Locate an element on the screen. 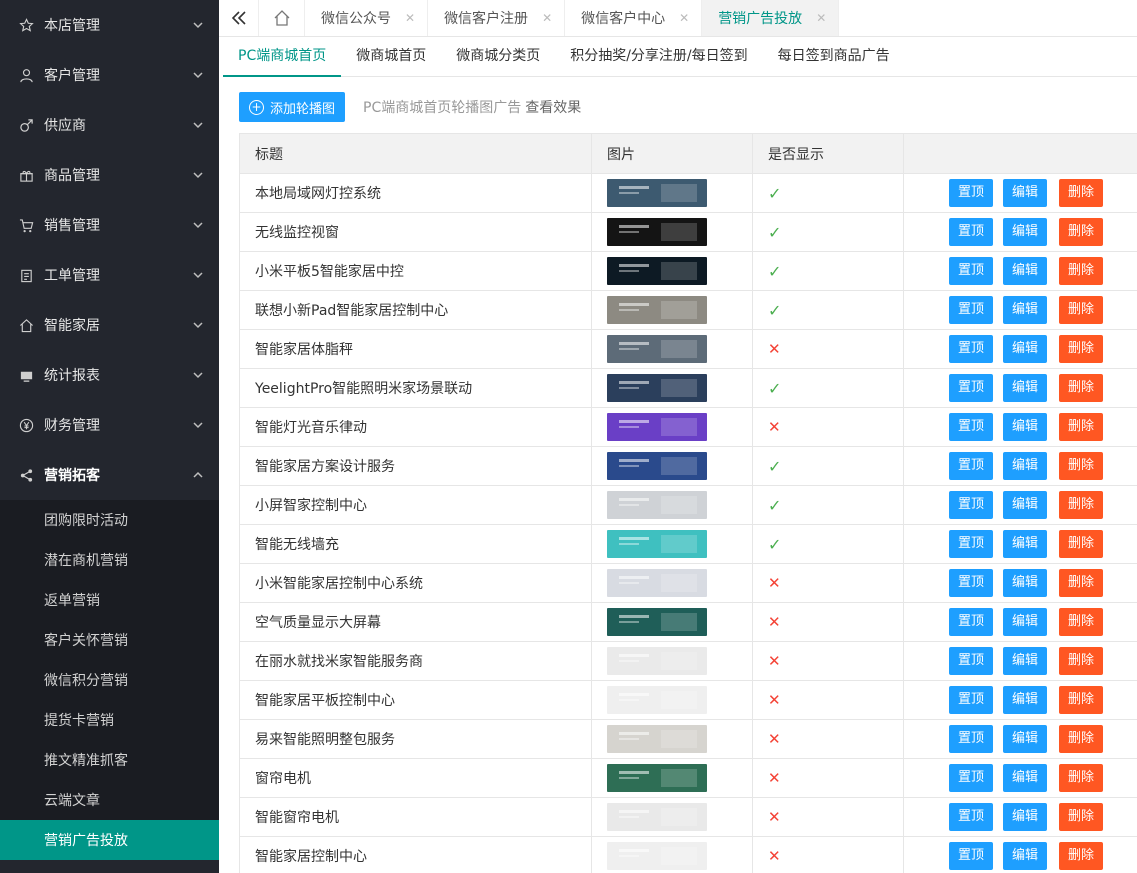 Image resolution: width=1137 pixels, height=873 pixels. sidebar-item-star: 本店管理 is located at coordinates (109, 25).